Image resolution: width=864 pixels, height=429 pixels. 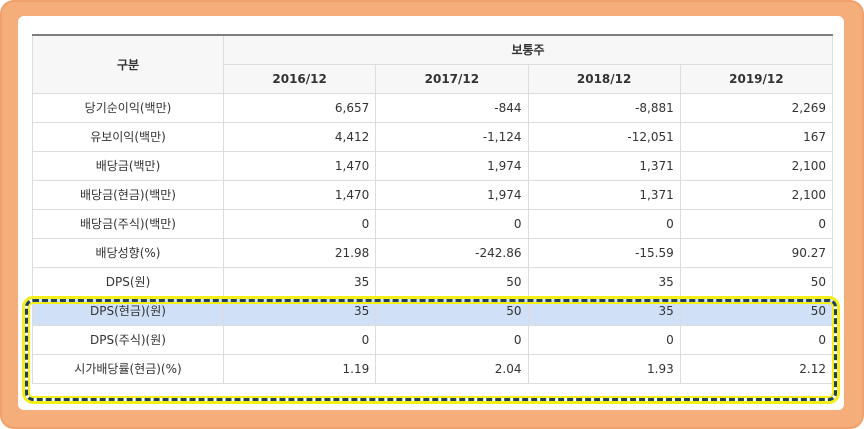 What do you see at coordinates (756, 78) in the screenshot?
I see `year-header: 2019/12` at bounding box center [756, 78].